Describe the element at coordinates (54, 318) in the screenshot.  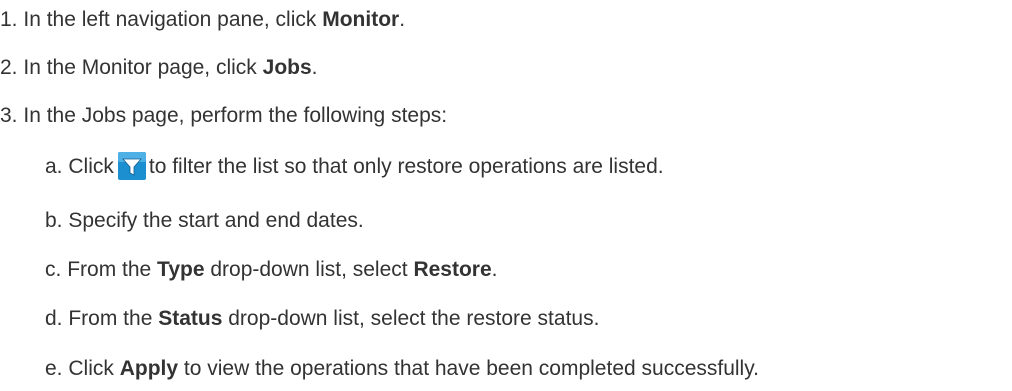
I see `substep-letter: d.` at that location.